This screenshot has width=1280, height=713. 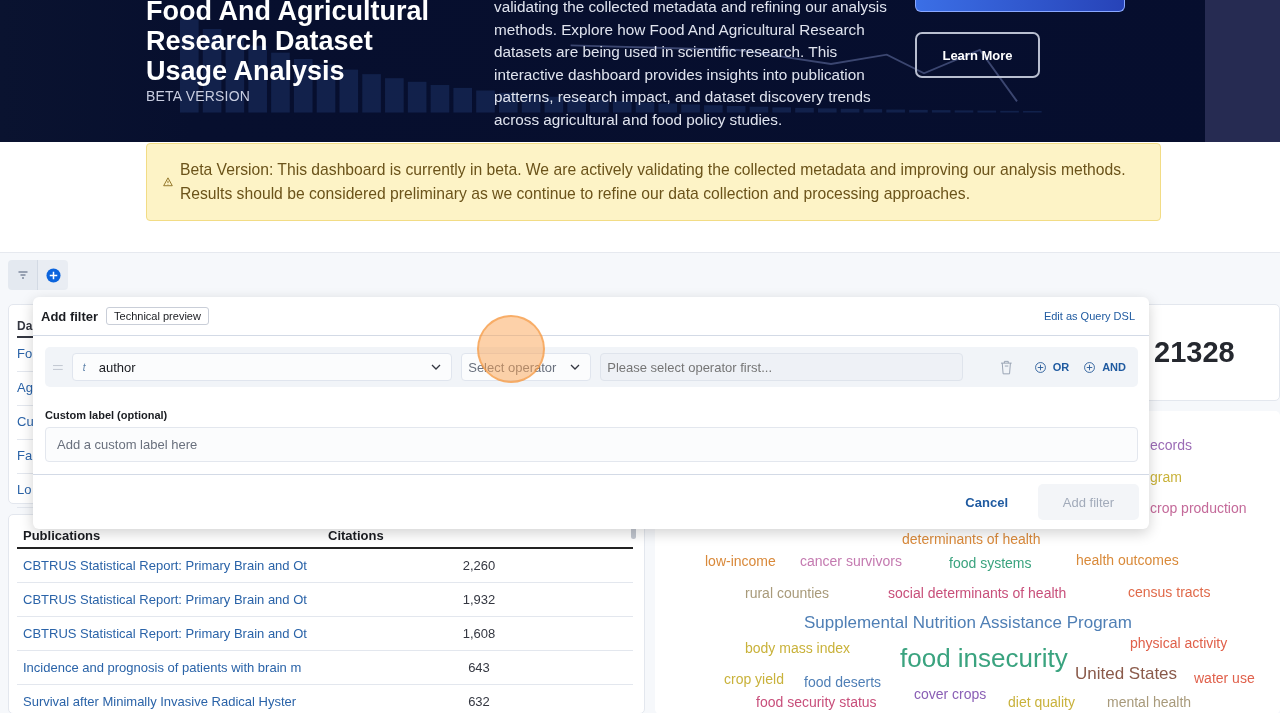 What do you see at coordinates (262, 367) in the screenshot?
I see `field-combobox: t author` at bounding box center [262, 367].